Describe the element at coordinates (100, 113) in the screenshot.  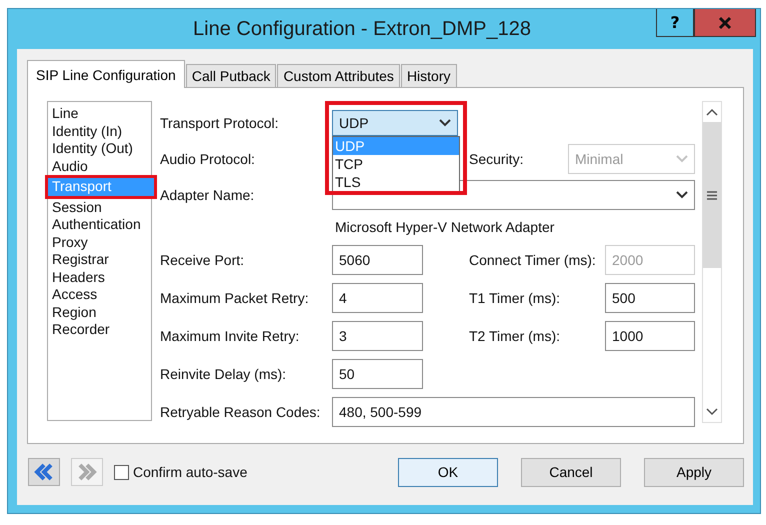
I see `category-item: Line` at that location.